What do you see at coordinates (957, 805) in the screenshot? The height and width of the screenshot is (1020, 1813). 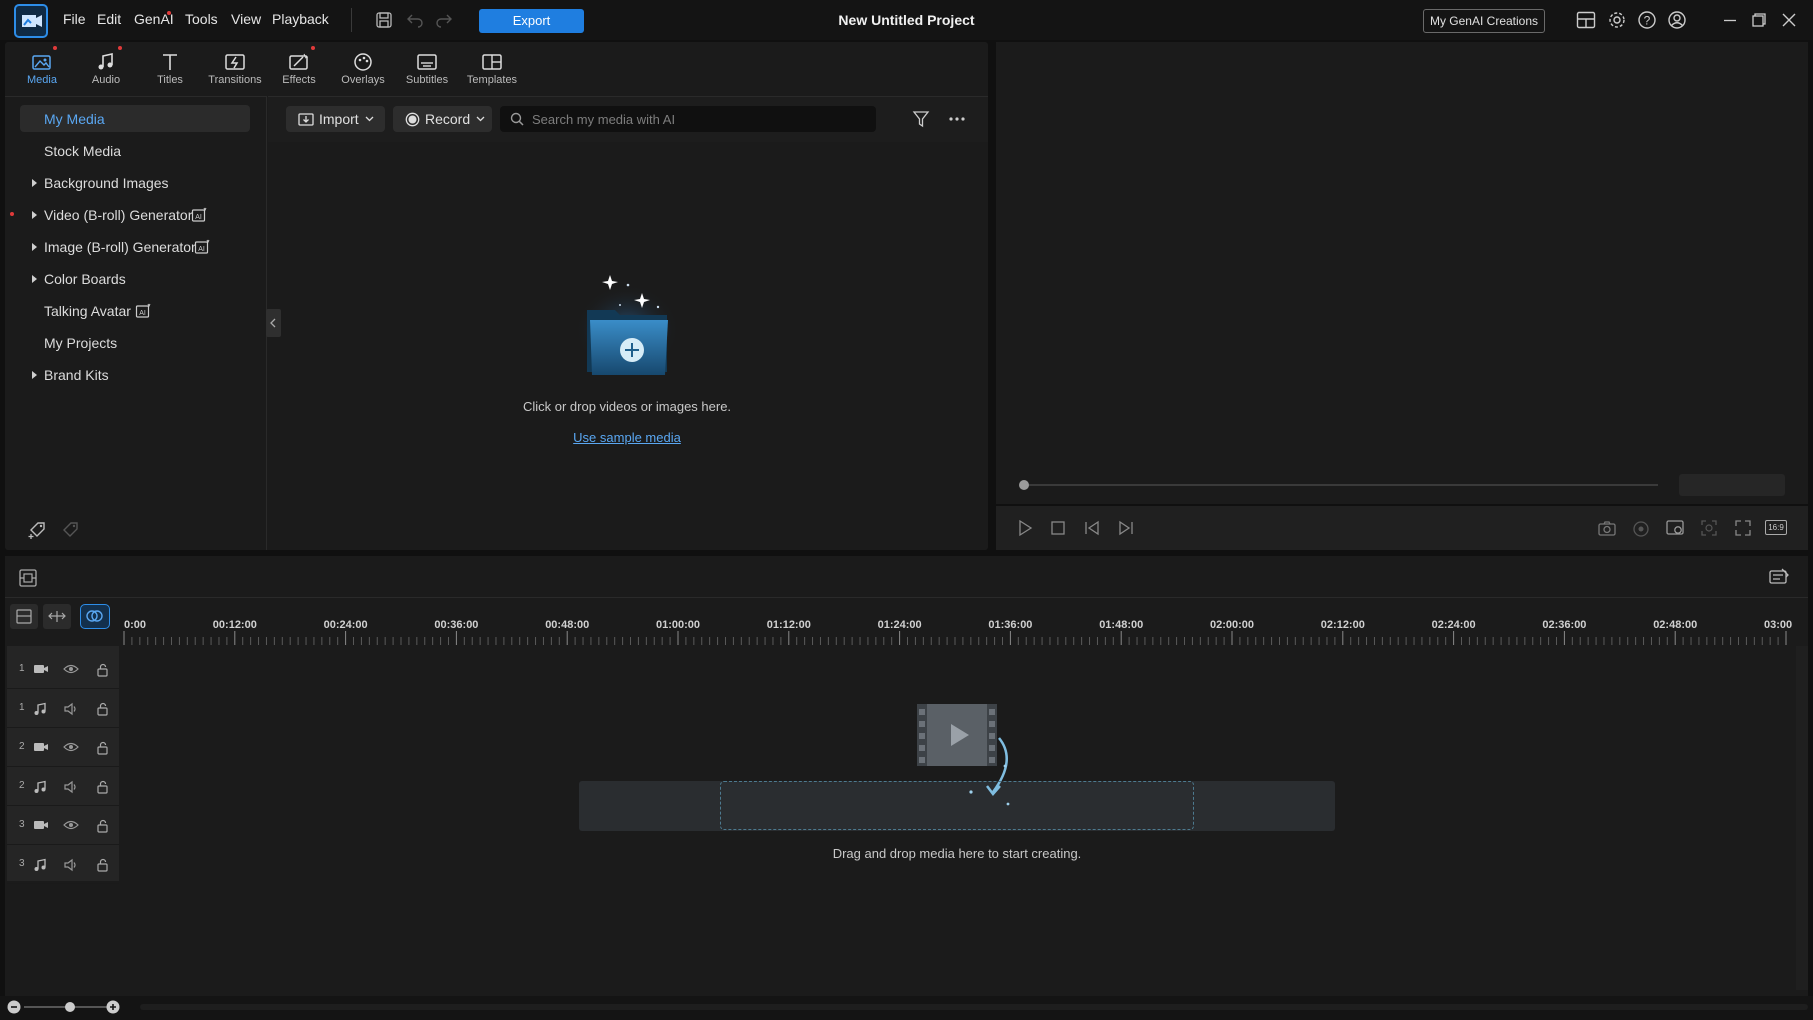 I see `drop-zone` at bounding box center [957, 805].